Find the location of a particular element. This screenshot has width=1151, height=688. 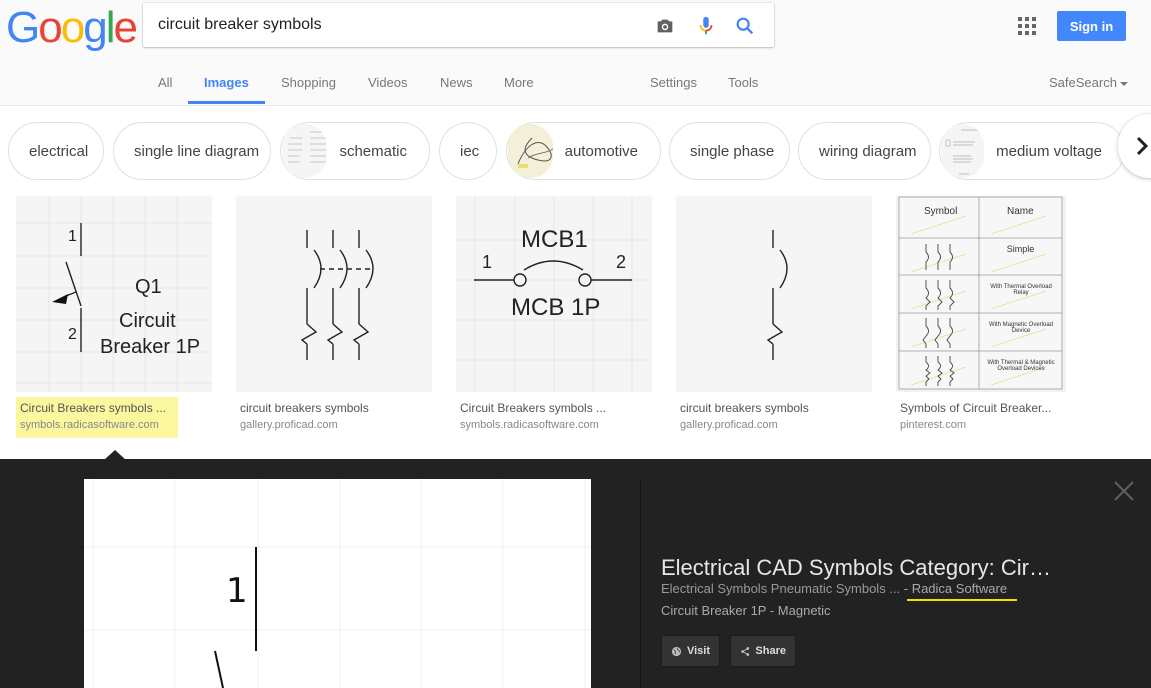

chip-wiring-diagram: wiring diagram is located at coordinates (864, 151).